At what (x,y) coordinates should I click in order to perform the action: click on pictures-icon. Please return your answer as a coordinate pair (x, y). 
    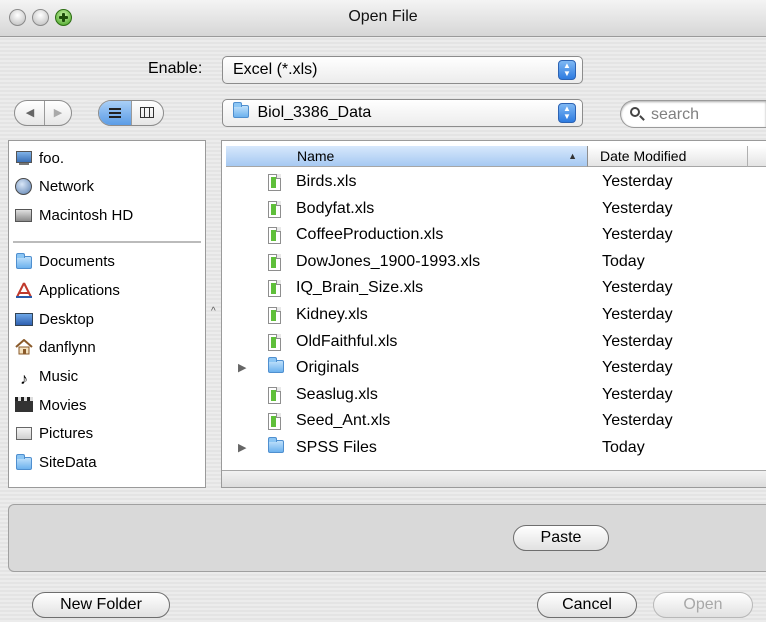
    Looking at the image, I should click on (24, 433).